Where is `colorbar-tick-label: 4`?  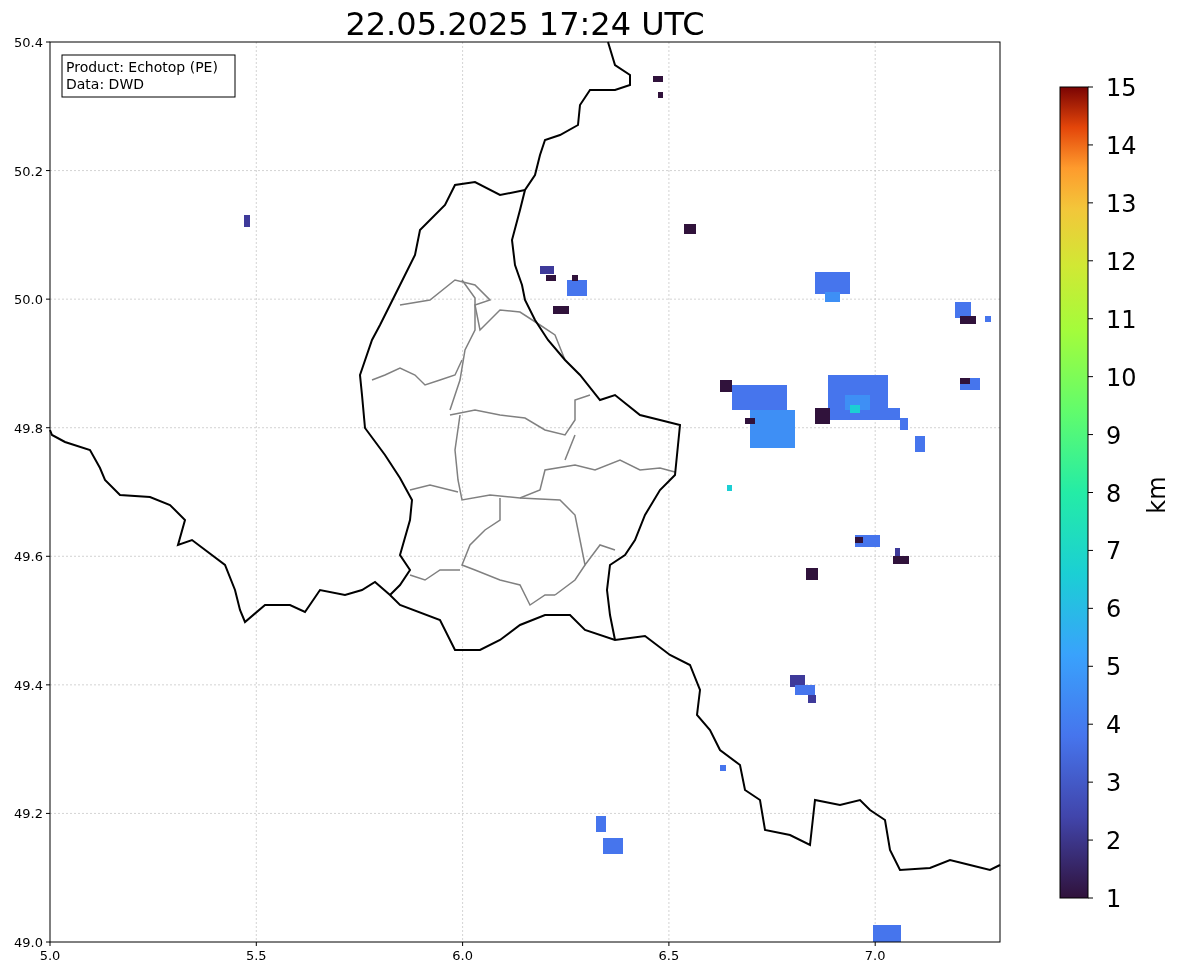
colorbar-tick-label: 4 is located at coordinates (1114, 725).